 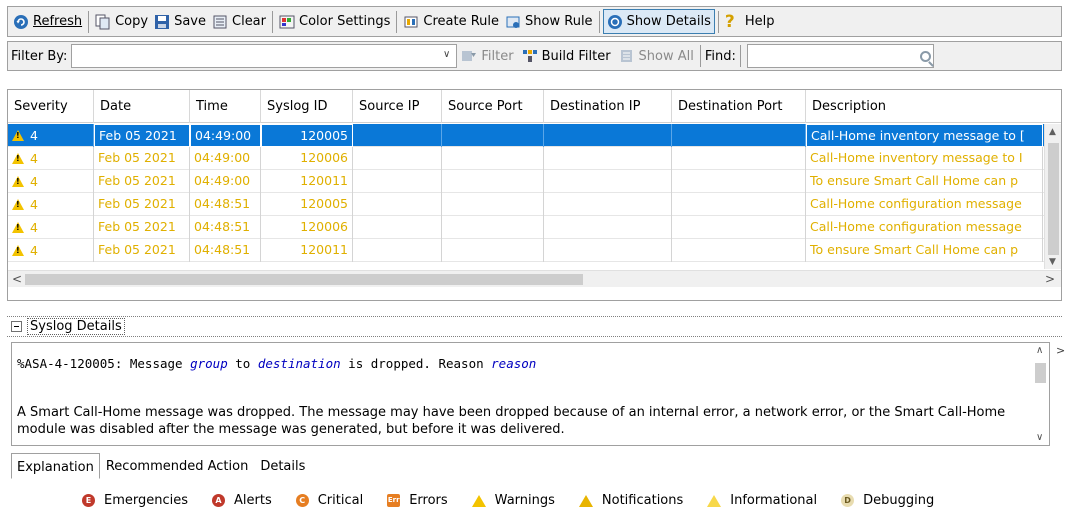 I want to click on legend-label: Debugging, so click(x=899, y=500).